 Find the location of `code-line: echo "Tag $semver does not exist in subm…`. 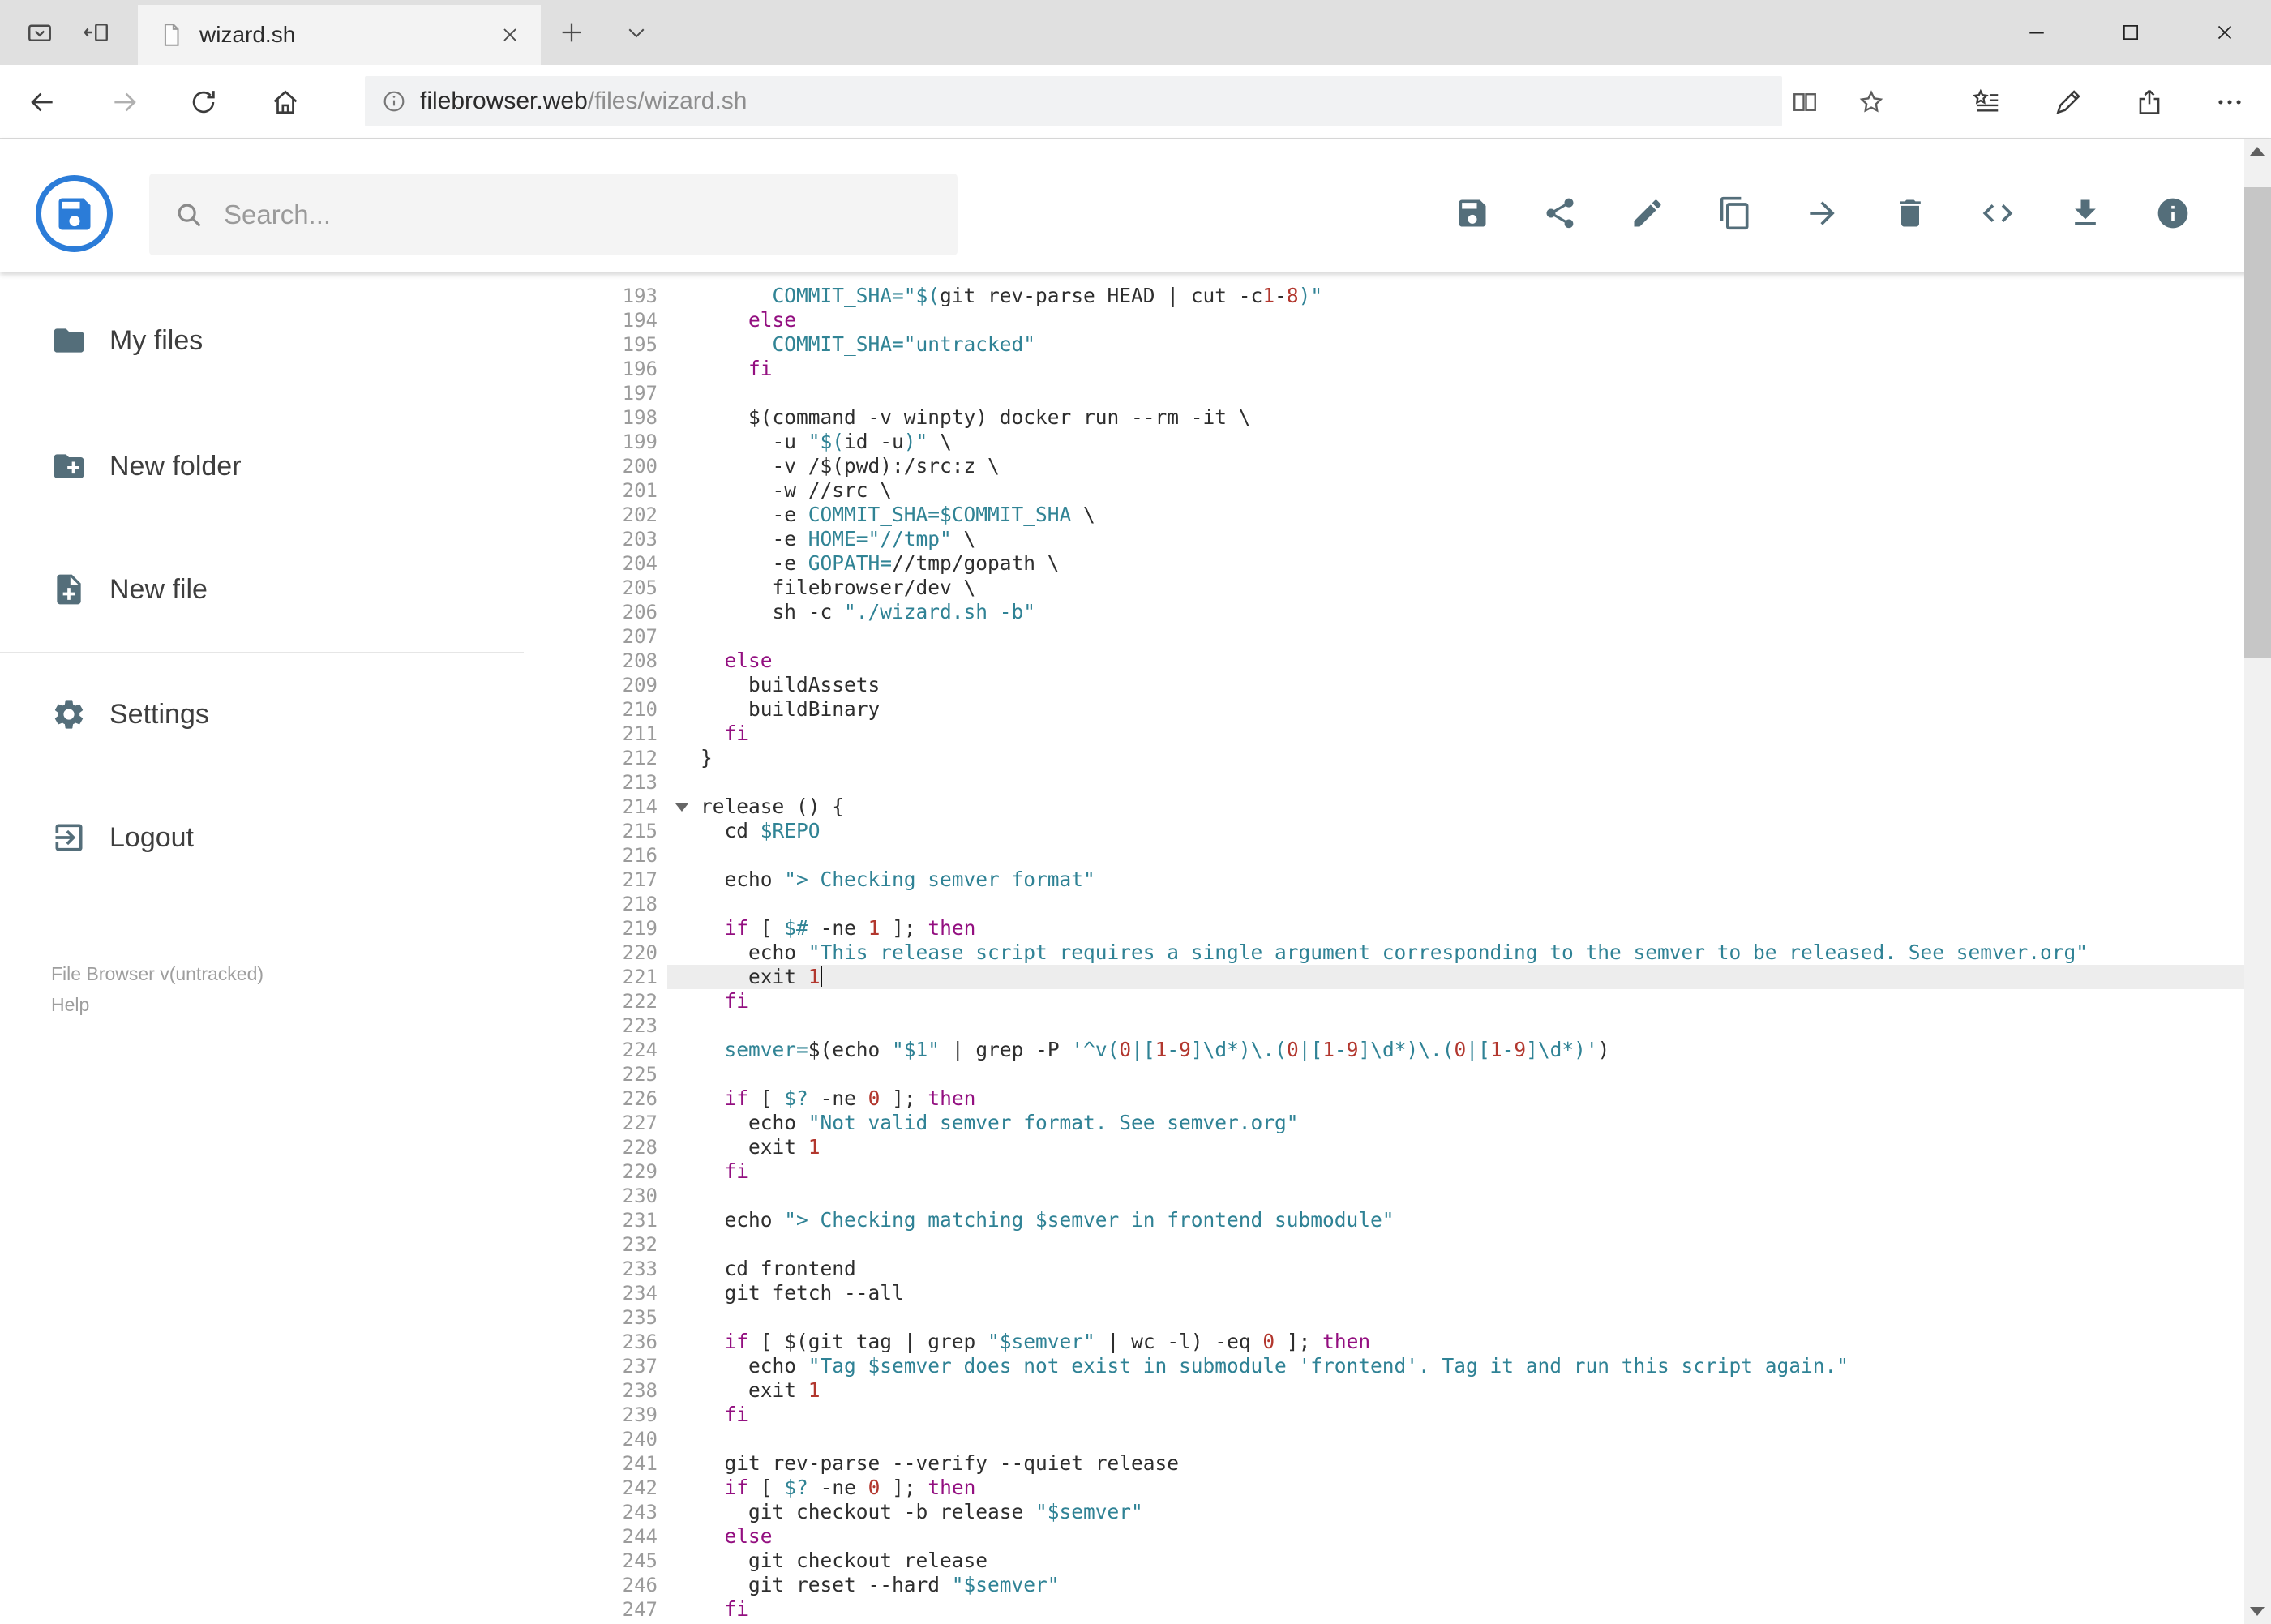

code-line: echo "Tag $semver does not exist in subm… is located at coordinates (1455, 1366).